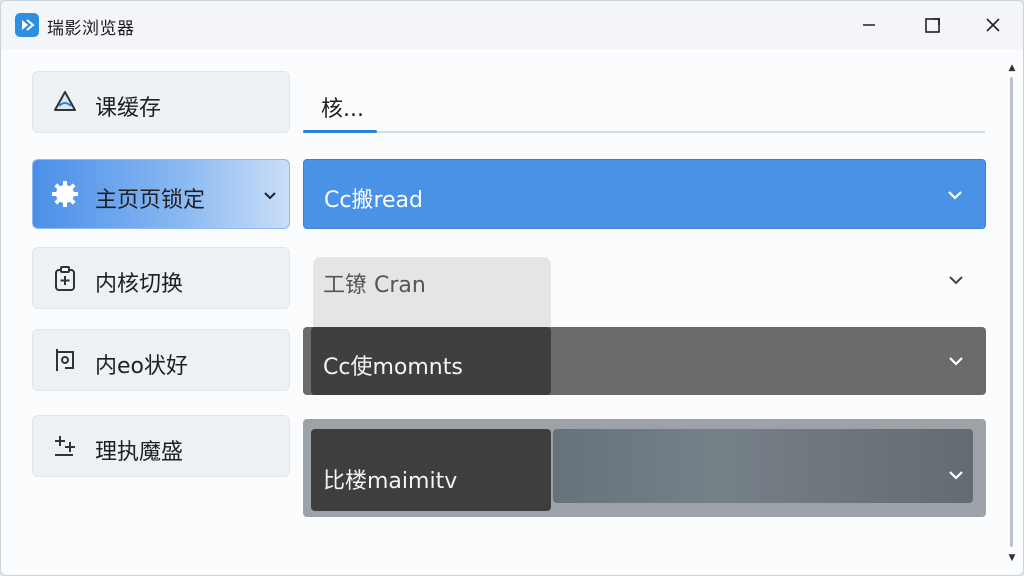  What do you see at coordinates (374, 285) in the screenshot?
I see `dropdown-value: 工镣 Cran` at bounding box center [374, 285].